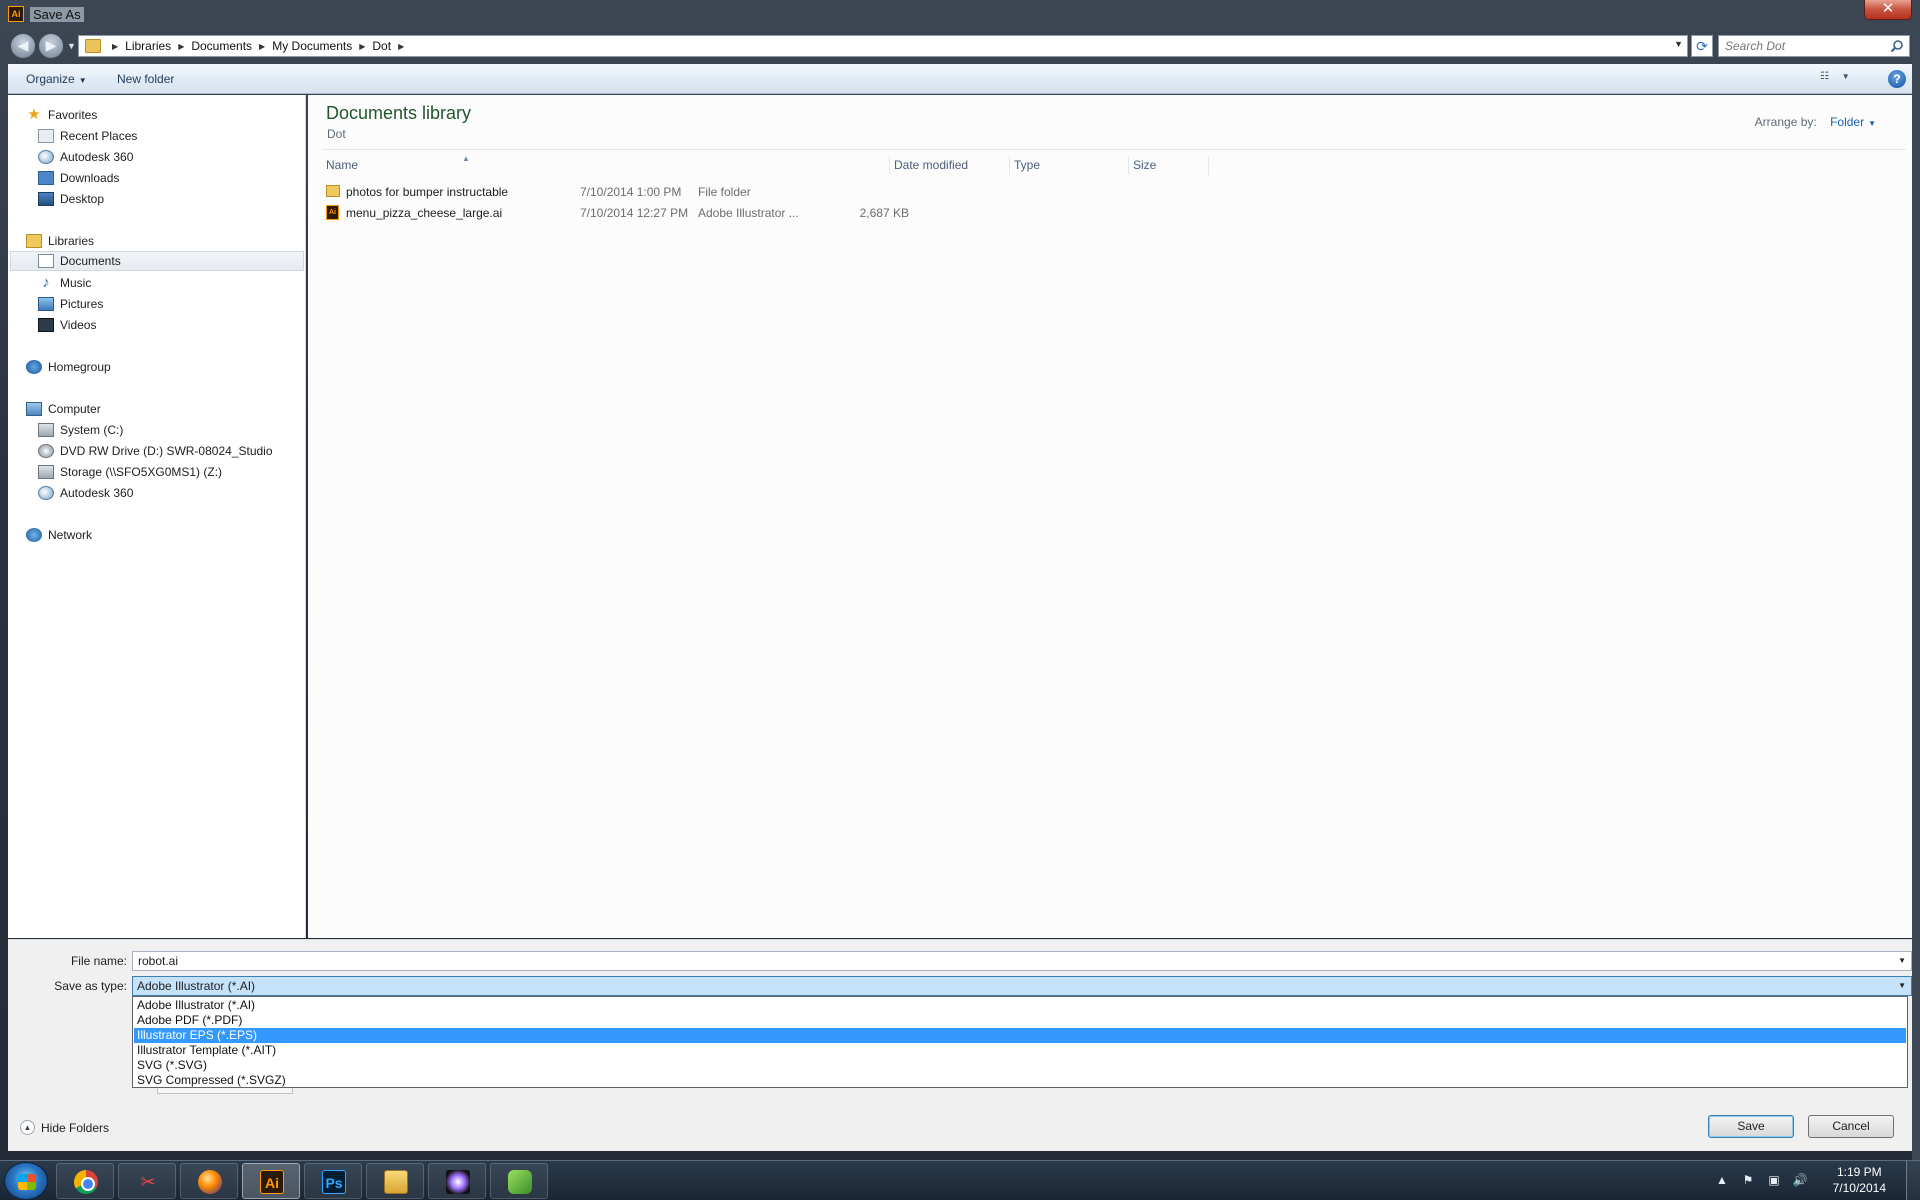  Describe the element at coordinates (1748, 1181) in the screenshot. I see `action-center-flag-icon: ⚑` at that location.